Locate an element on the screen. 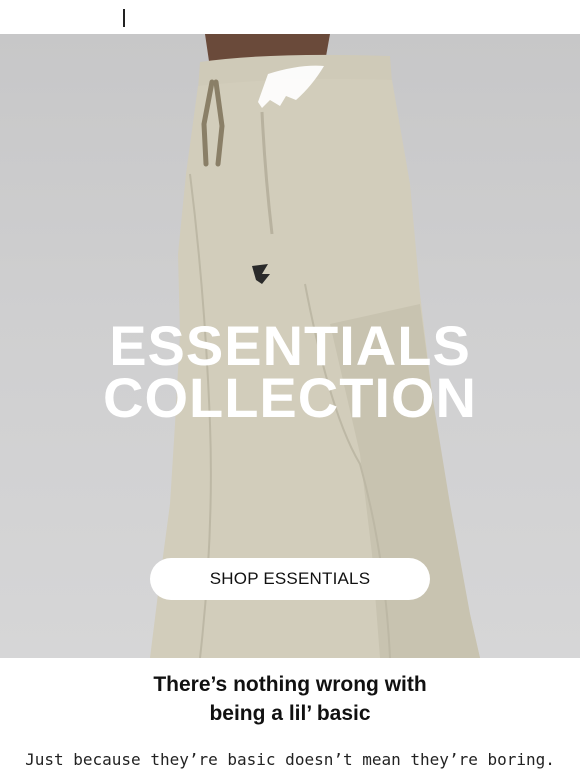 The height and width of the screenshot is (774, 580). hero-title-line1: ESSENTIALS is located at coordinates (290, 345).